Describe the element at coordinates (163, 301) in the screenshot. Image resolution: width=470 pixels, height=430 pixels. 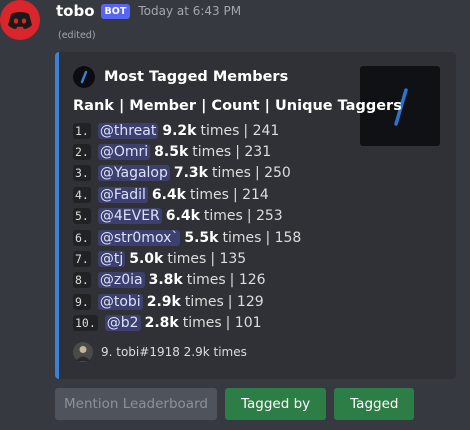
I see `tag-count: 2.9k` at that location.